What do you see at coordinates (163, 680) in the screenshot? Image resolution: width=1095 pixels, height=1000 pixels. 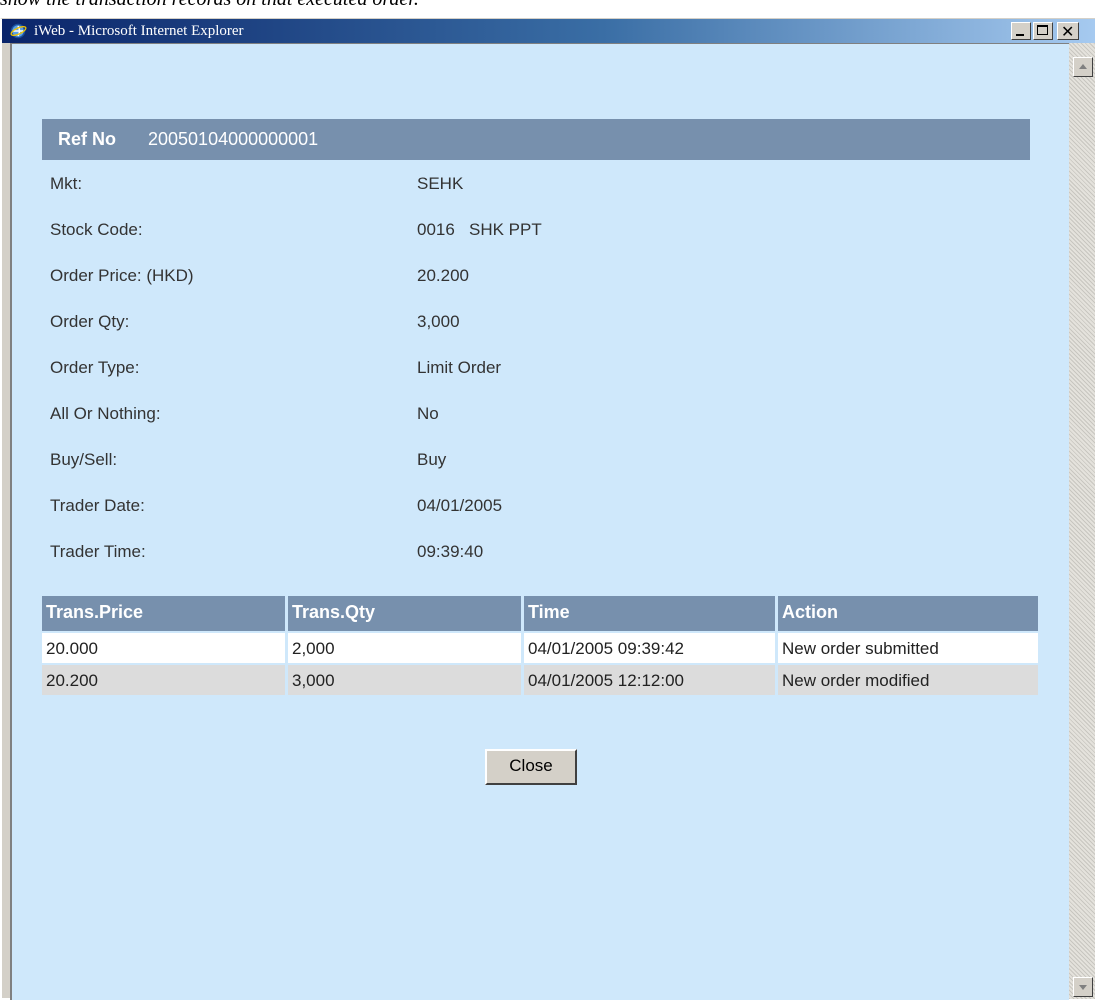 I see `table-cell-trans-price: 20.200` at bounding box center [163, 680].